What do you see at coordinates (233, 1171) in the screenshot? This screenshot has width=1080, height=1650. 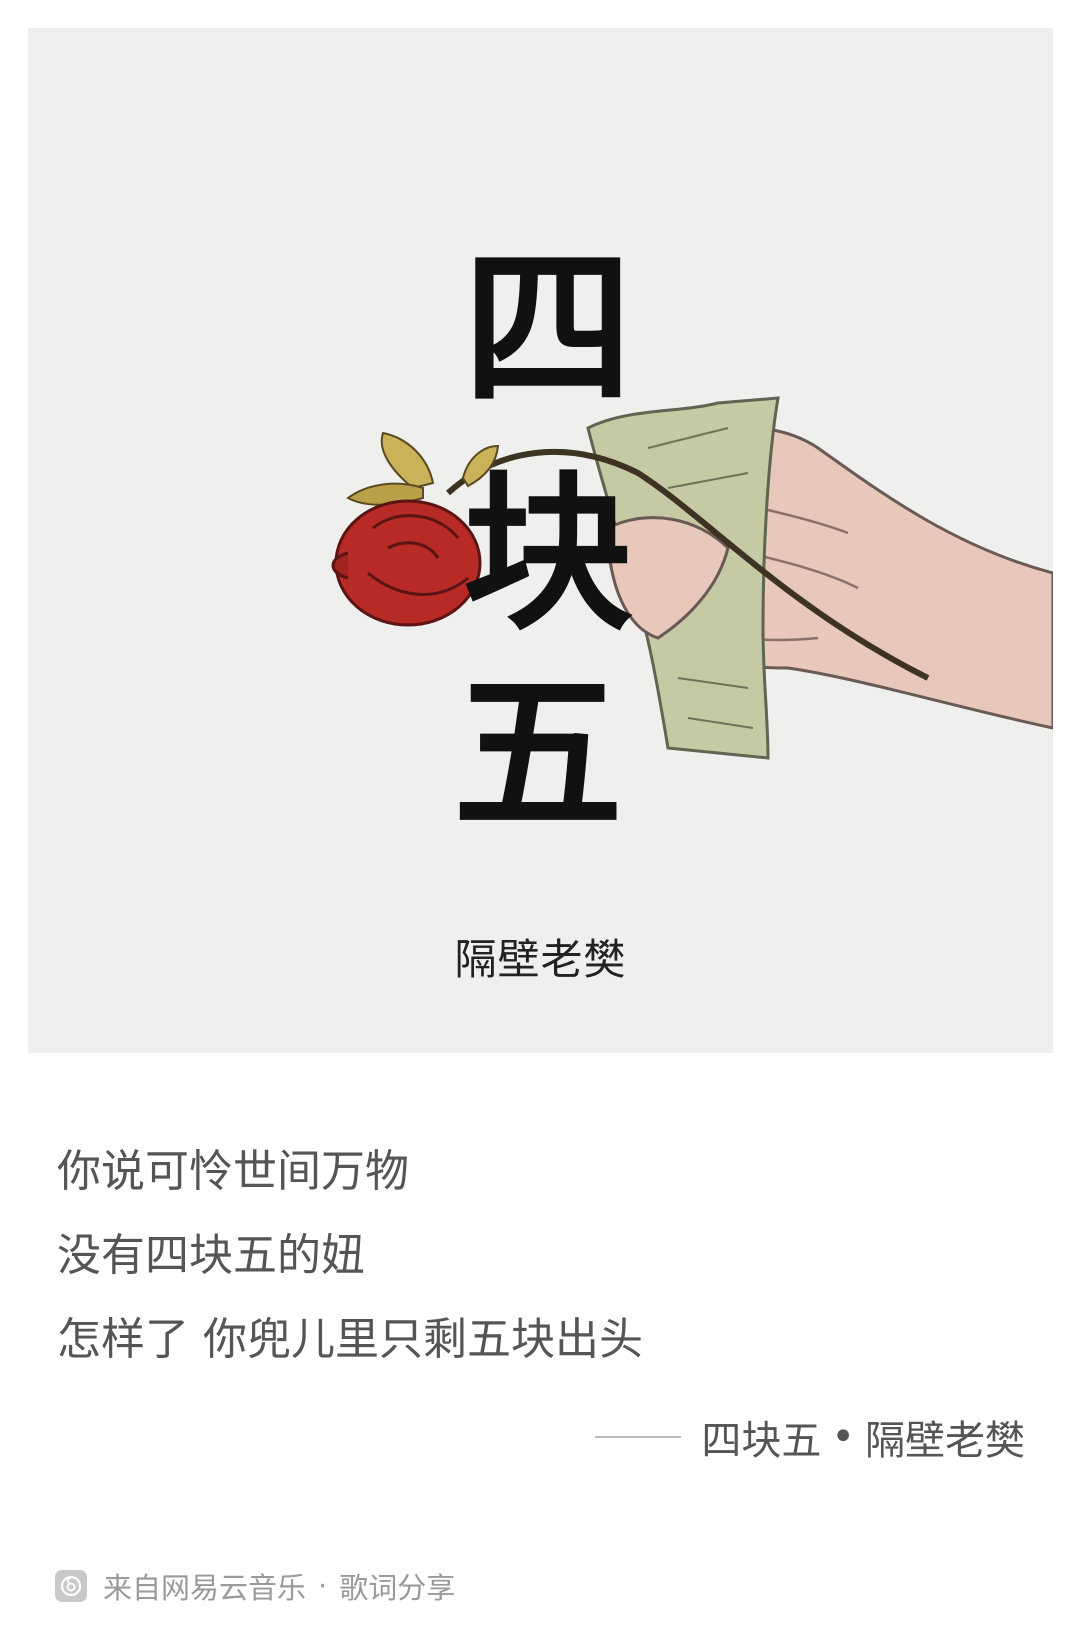 I see `lyric-line: 你说可怜世间万物` at bounding box center [233, 1171].